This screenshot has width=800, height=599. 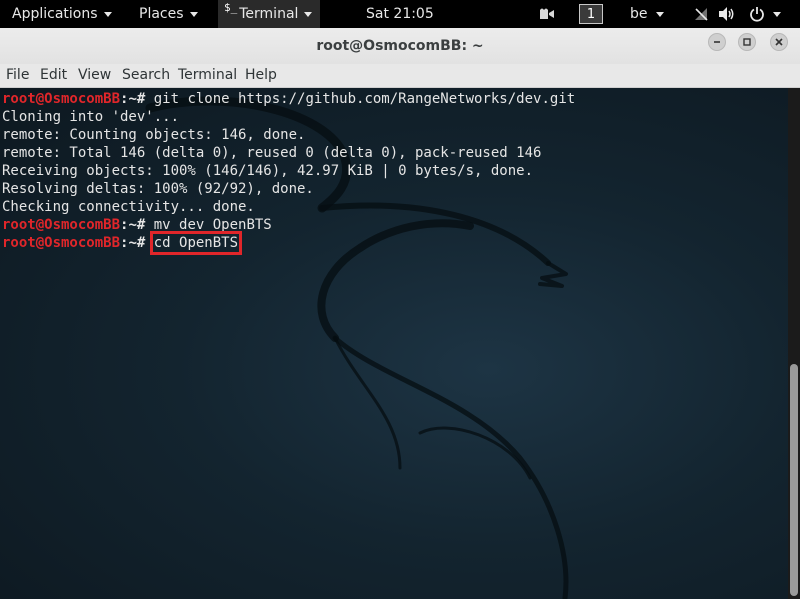 I want to click on output-line: remote: Counting objects: 146, done., so click(x=288, y=135).